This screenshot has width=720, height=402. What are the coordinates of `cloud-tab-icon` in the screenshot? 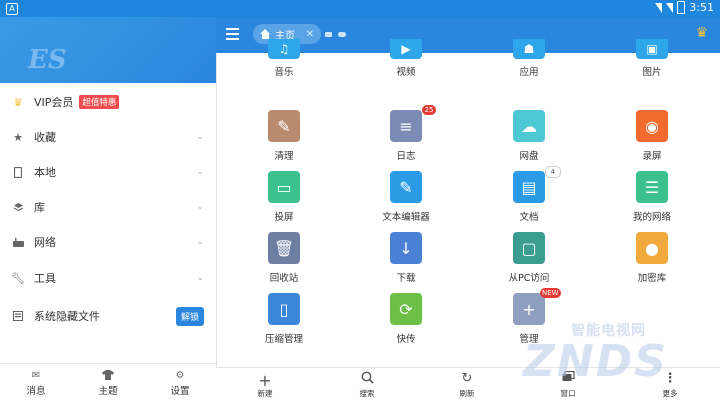 It's located at (342, 34).